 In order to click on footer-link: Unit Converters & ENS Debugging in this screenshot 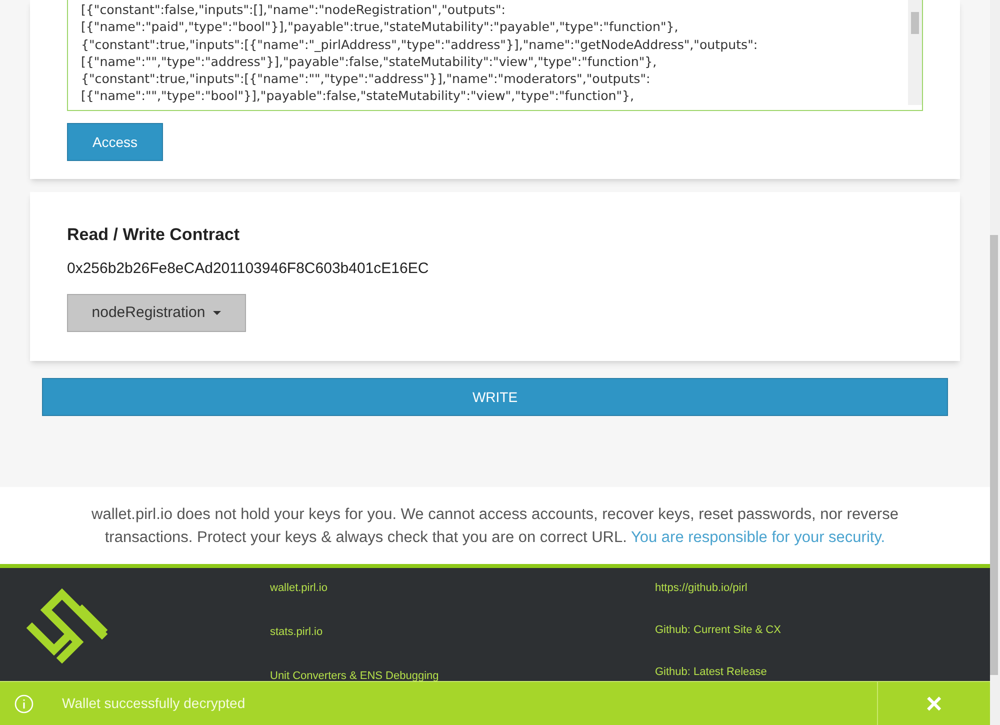, I will do `click(354, 676)`.